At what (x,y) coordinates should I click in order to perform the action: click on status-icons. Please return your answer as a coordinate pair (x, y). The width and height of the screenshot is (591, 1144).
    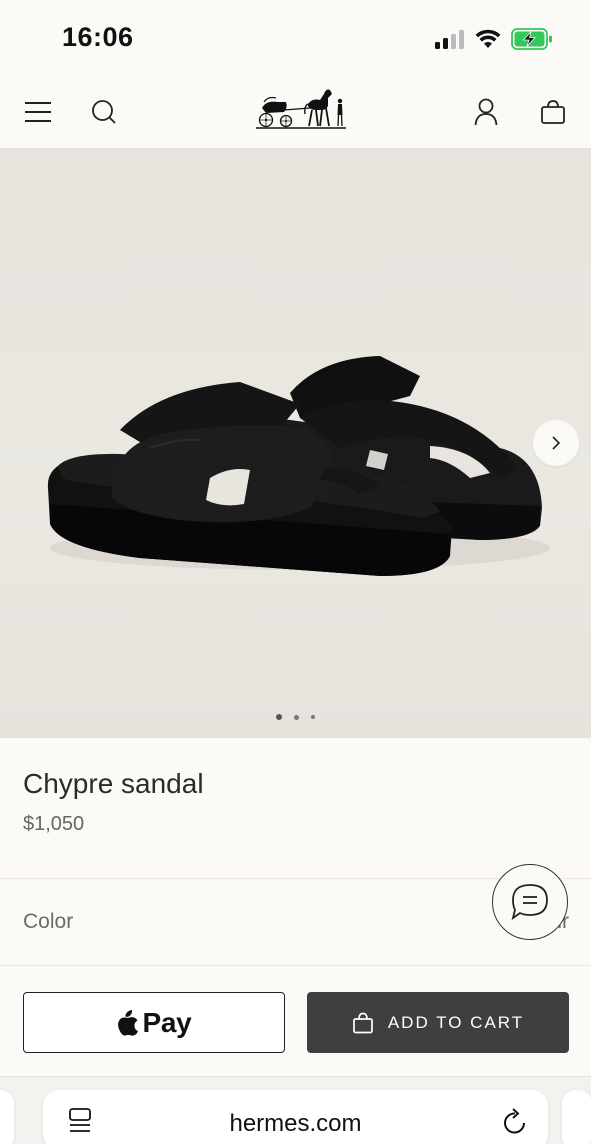
    Looking at the image, I should click on (494, 39).